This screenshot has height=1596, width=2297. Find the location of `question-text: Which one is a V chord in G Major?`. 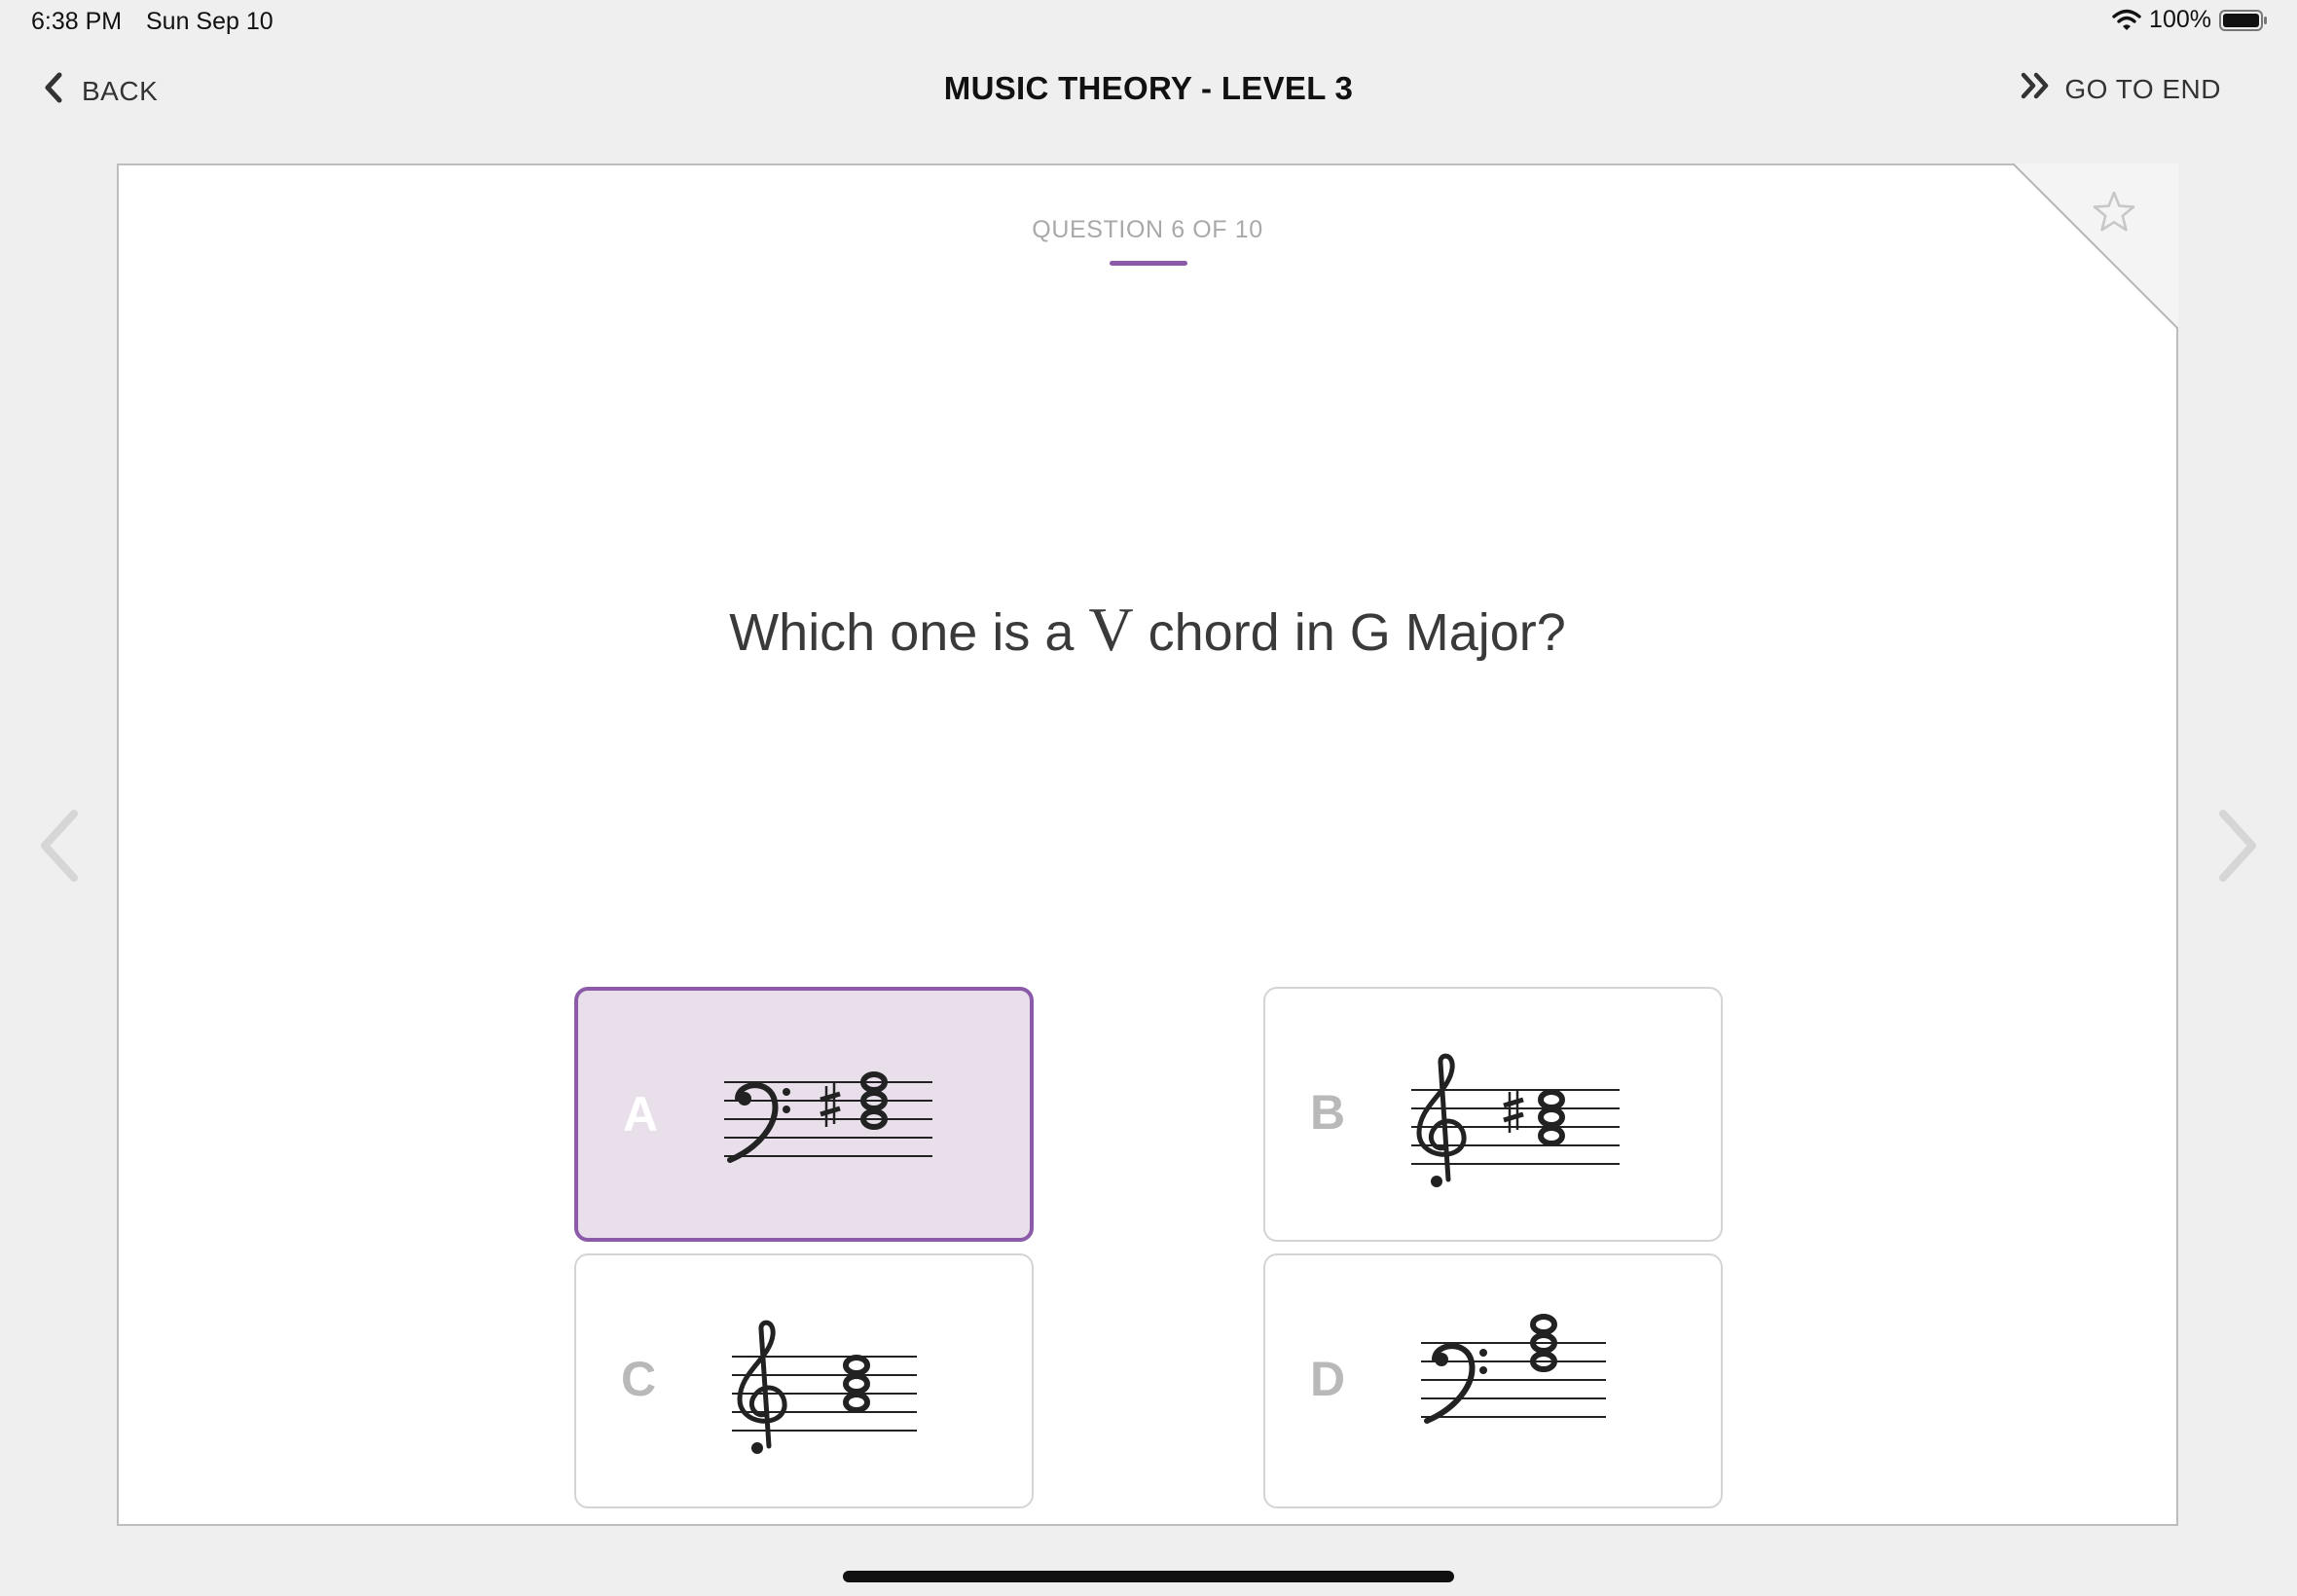

question-text: Which one is a V chord in G Major? is located at coordinates (1147, 630).